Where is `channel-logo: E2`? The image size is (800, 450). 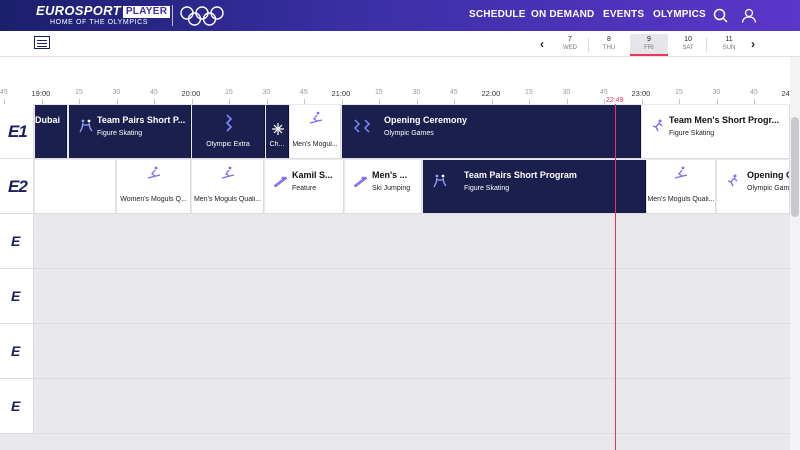 channel-logo: E2 is located at coordinates (17, 186).